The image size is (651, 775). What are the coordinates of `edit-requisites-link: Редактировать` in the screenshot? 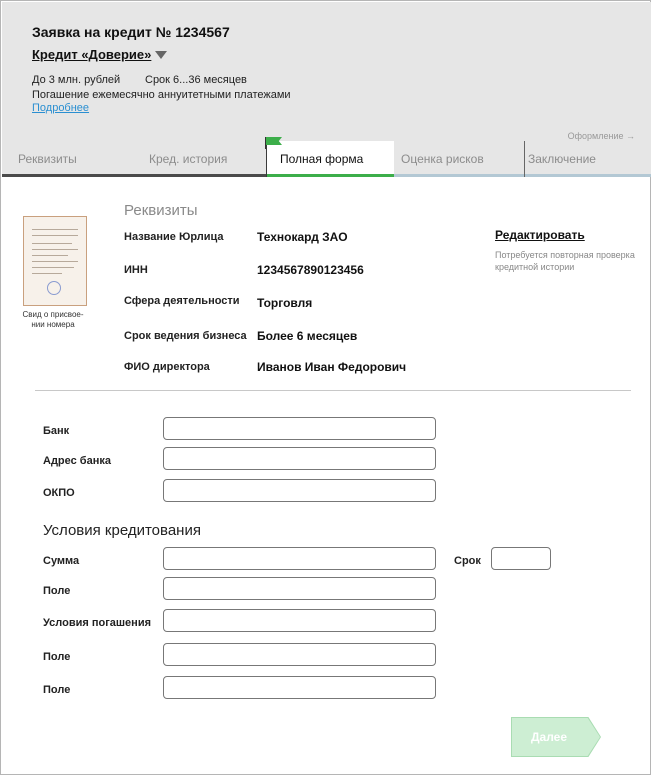 It's located at (540, 235).